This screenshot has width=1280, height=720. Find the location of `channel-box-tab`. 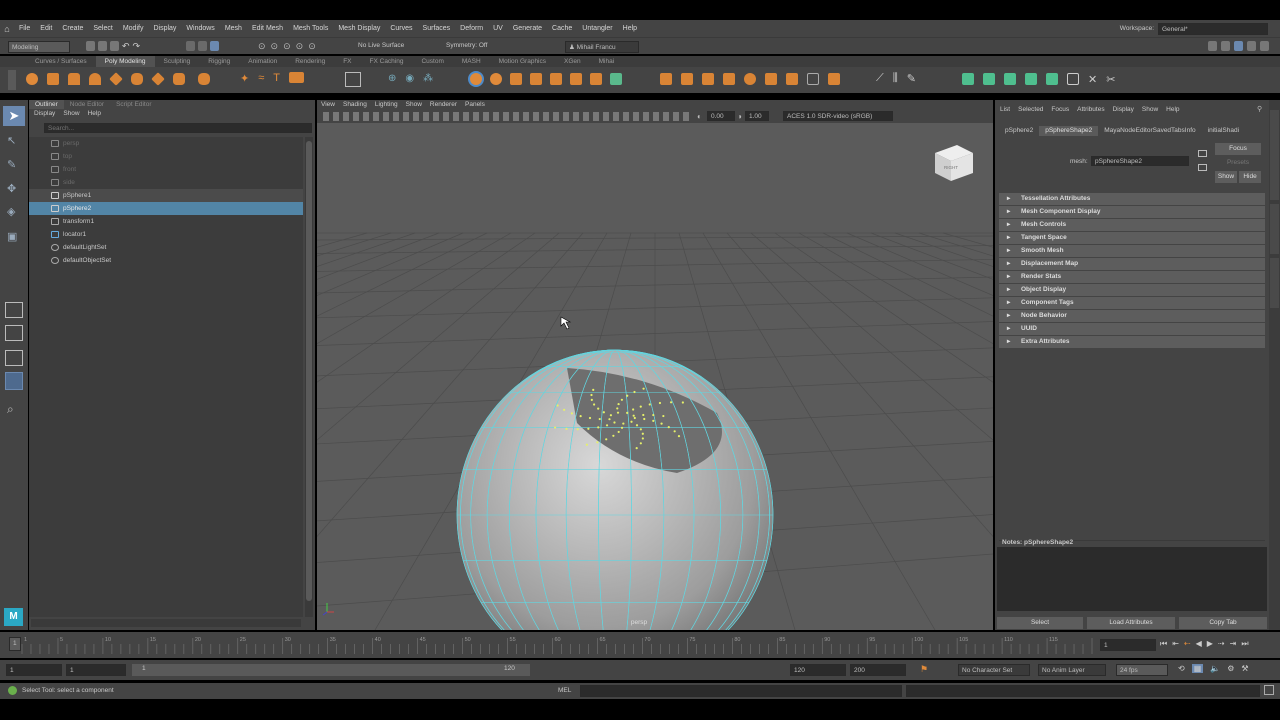

channel-box-tab is located at coordinates (1274, 155).